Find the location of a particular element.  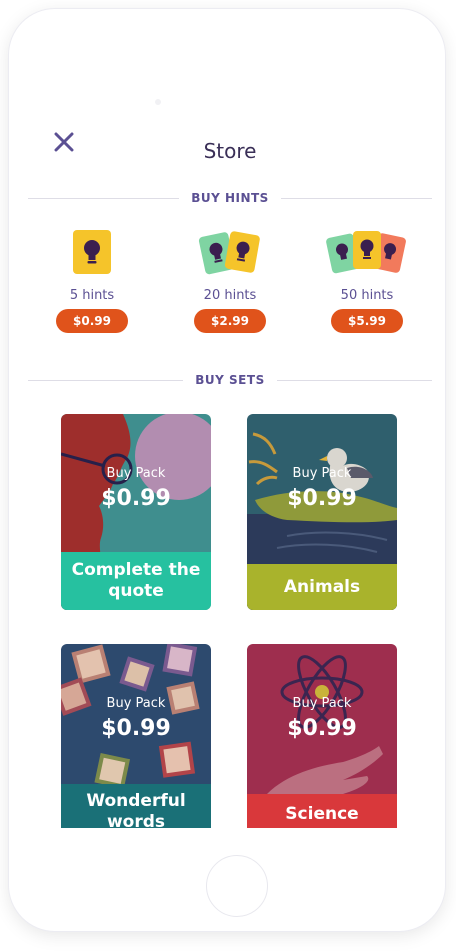

hint-count-label: 5 hints is located at coordinates (92, 295).